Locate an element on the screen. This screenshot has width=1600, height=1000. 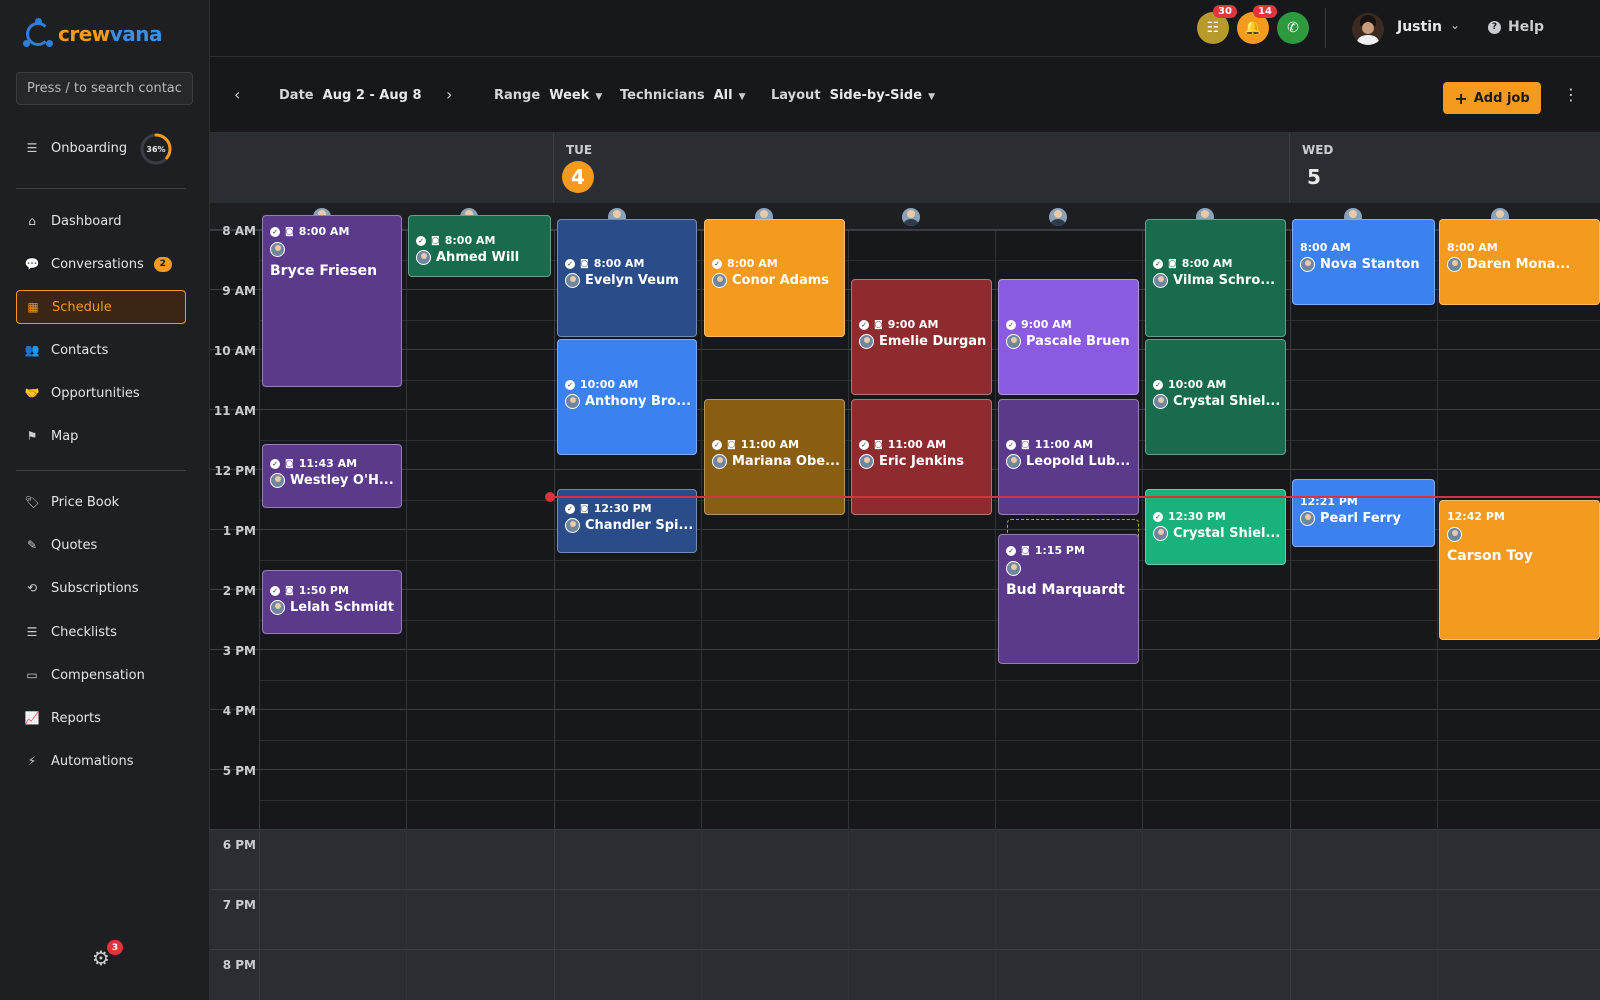
sidebar-item-subscriptions: ⟲ Subscriptions is located at coordinates (101, 588).